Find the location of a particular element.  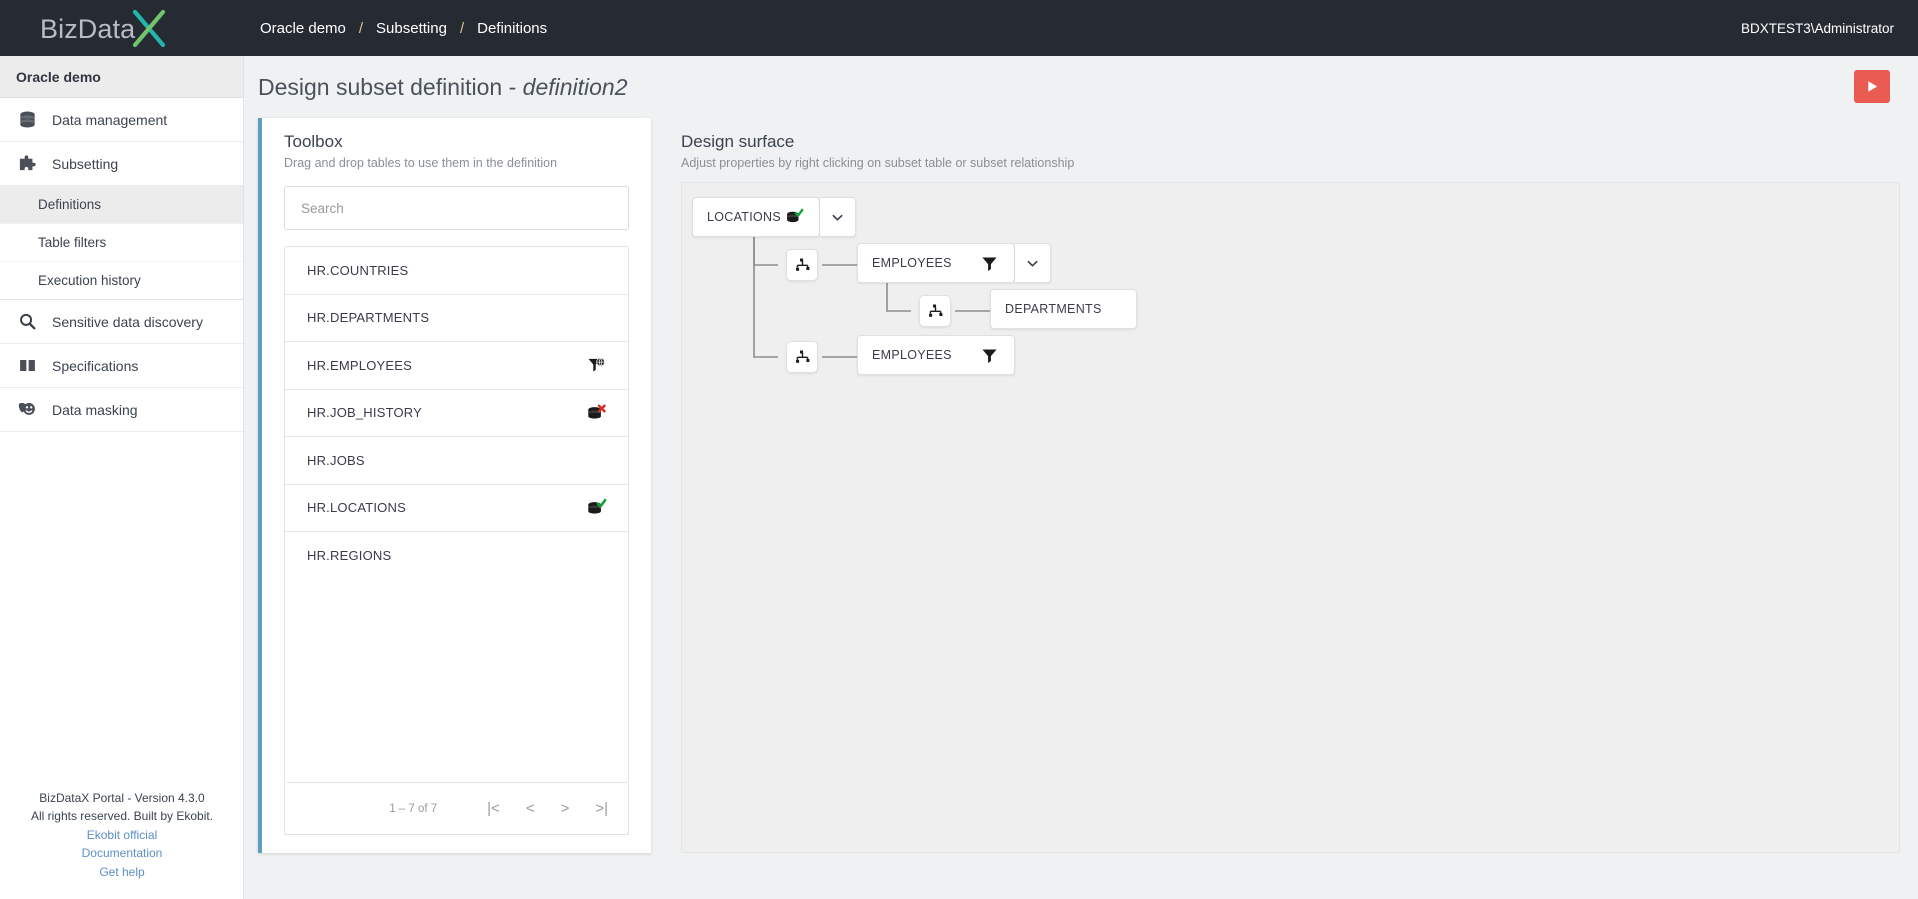

breadcrumb-item-0: Oracle demo is located at coordinates (303, 28).